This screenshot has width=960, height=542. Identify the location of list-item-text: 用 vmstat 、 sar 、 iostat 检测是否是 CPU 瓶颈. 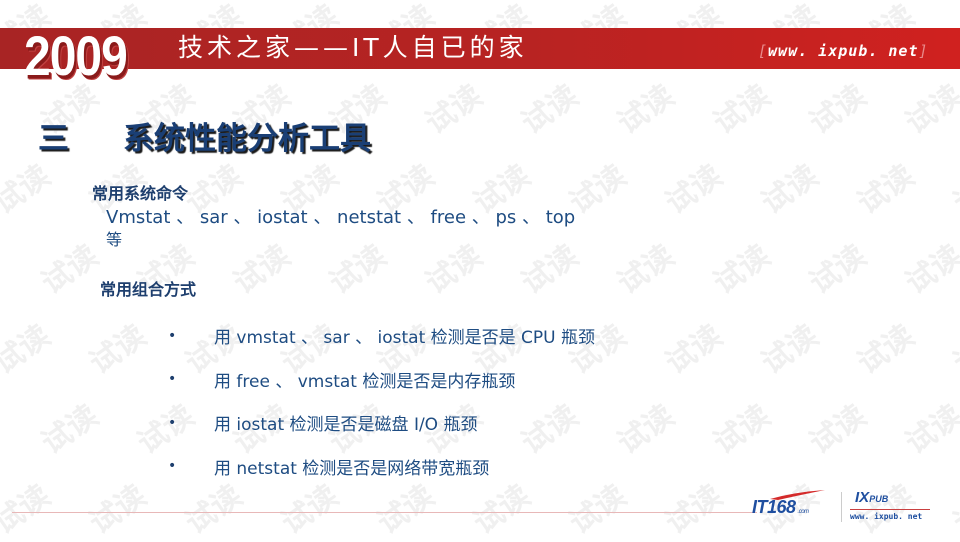
(405, 338).